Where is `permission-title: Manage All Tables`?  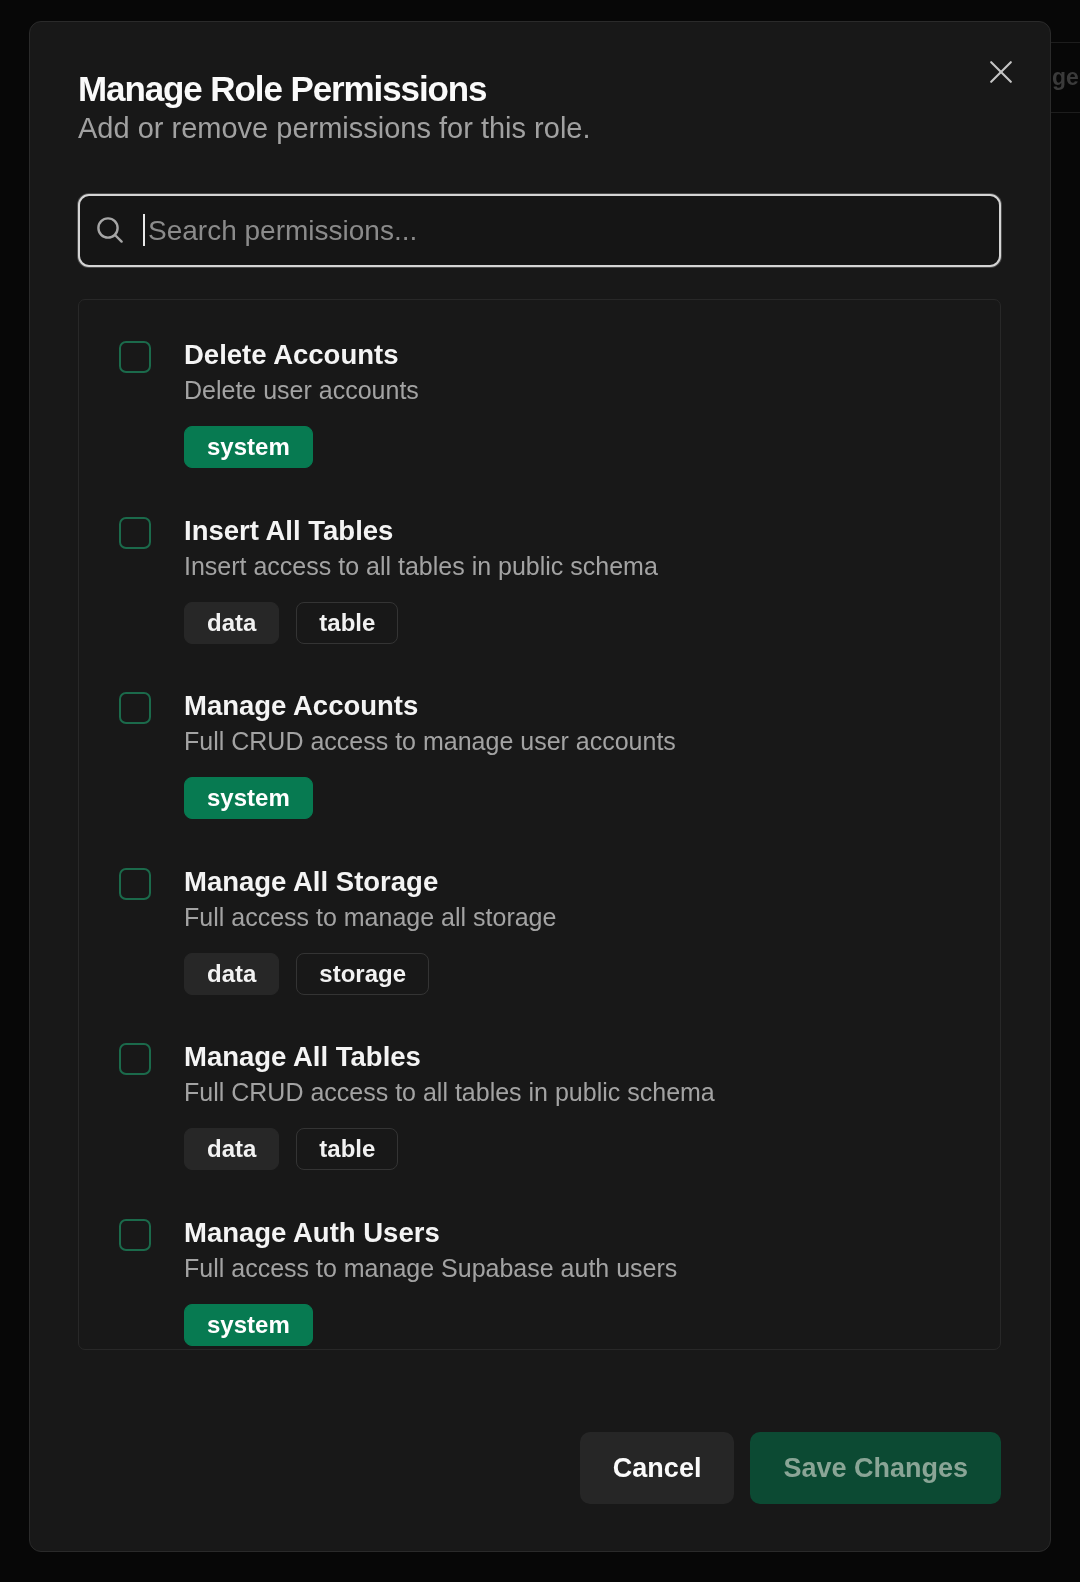
permission-title: Manage All Tables is located at coordinates (302, 1057).